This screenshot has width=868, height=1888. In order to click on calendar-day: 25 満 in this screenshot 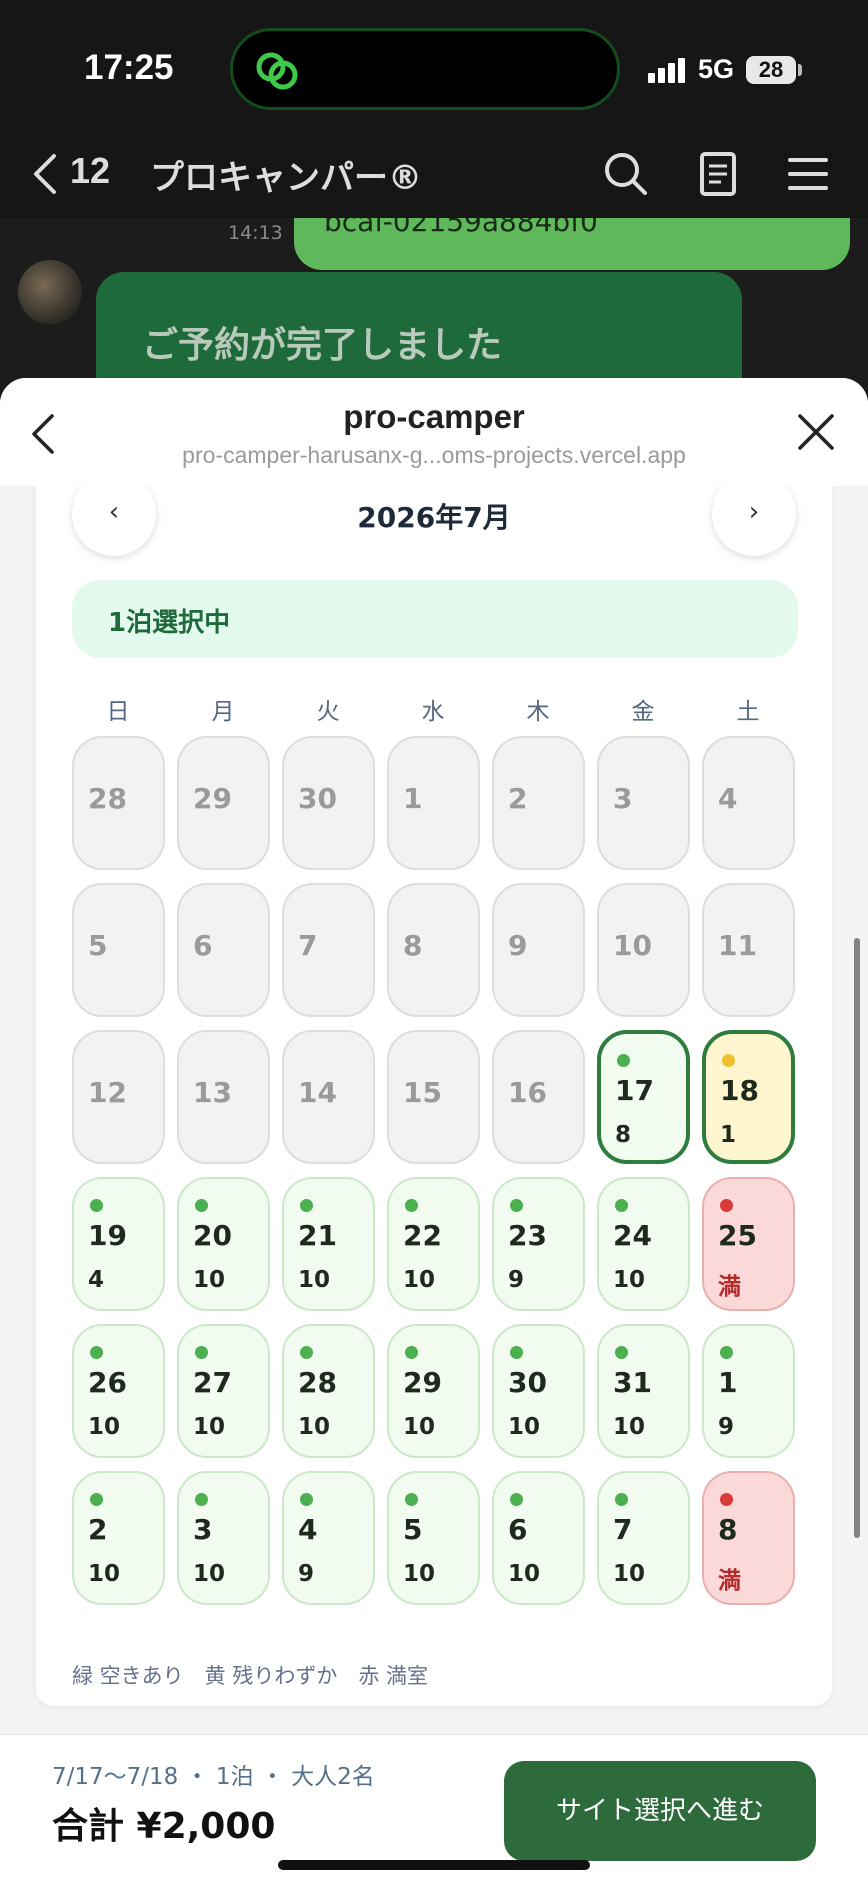, I will do `click(748, 1244)`.